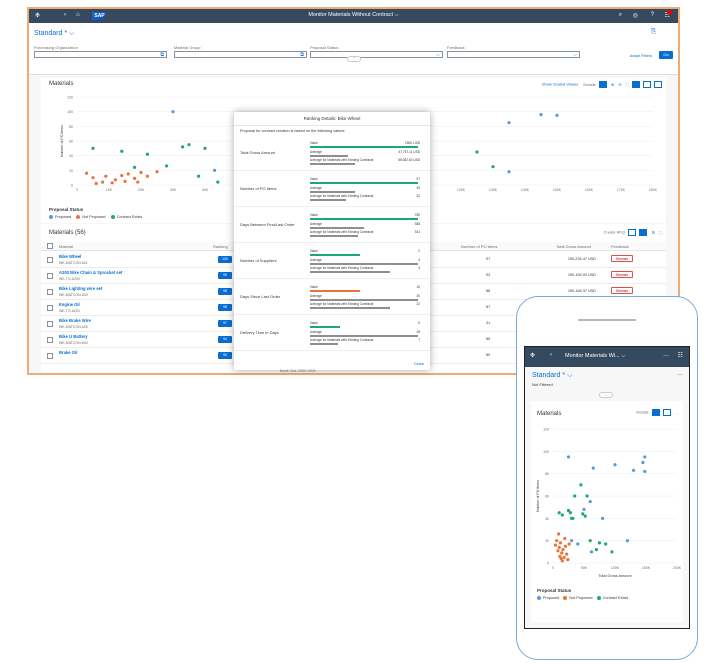 The height and width of the screenshot is (663, 707). What do you see at coordinates (225, 275) in the screenshot?
I see `ranking-badge: 99` at bounding box center [225, 275].